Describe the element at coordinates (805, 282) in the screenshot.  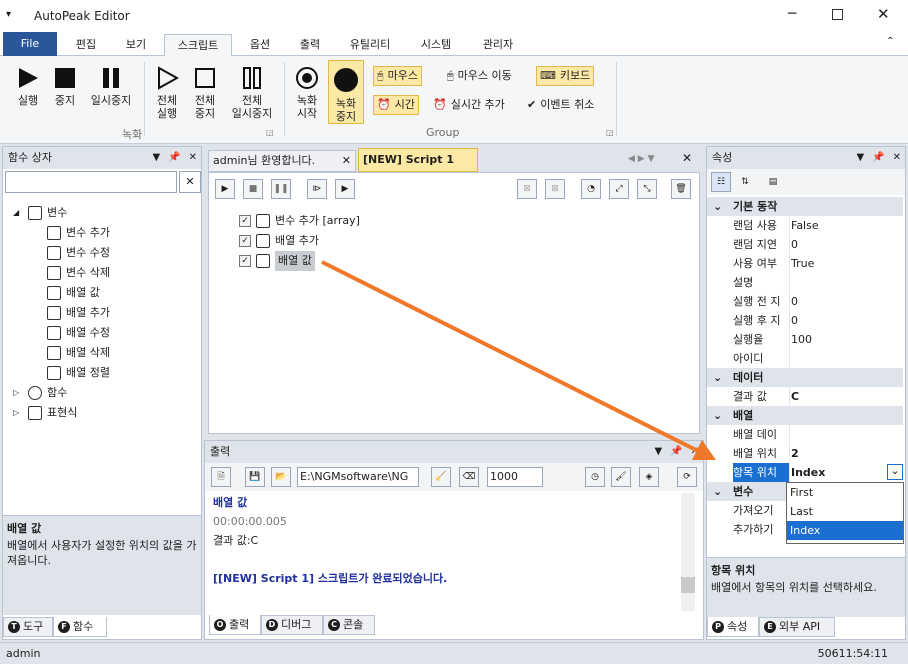
I see `property-row: 설명` at that location.